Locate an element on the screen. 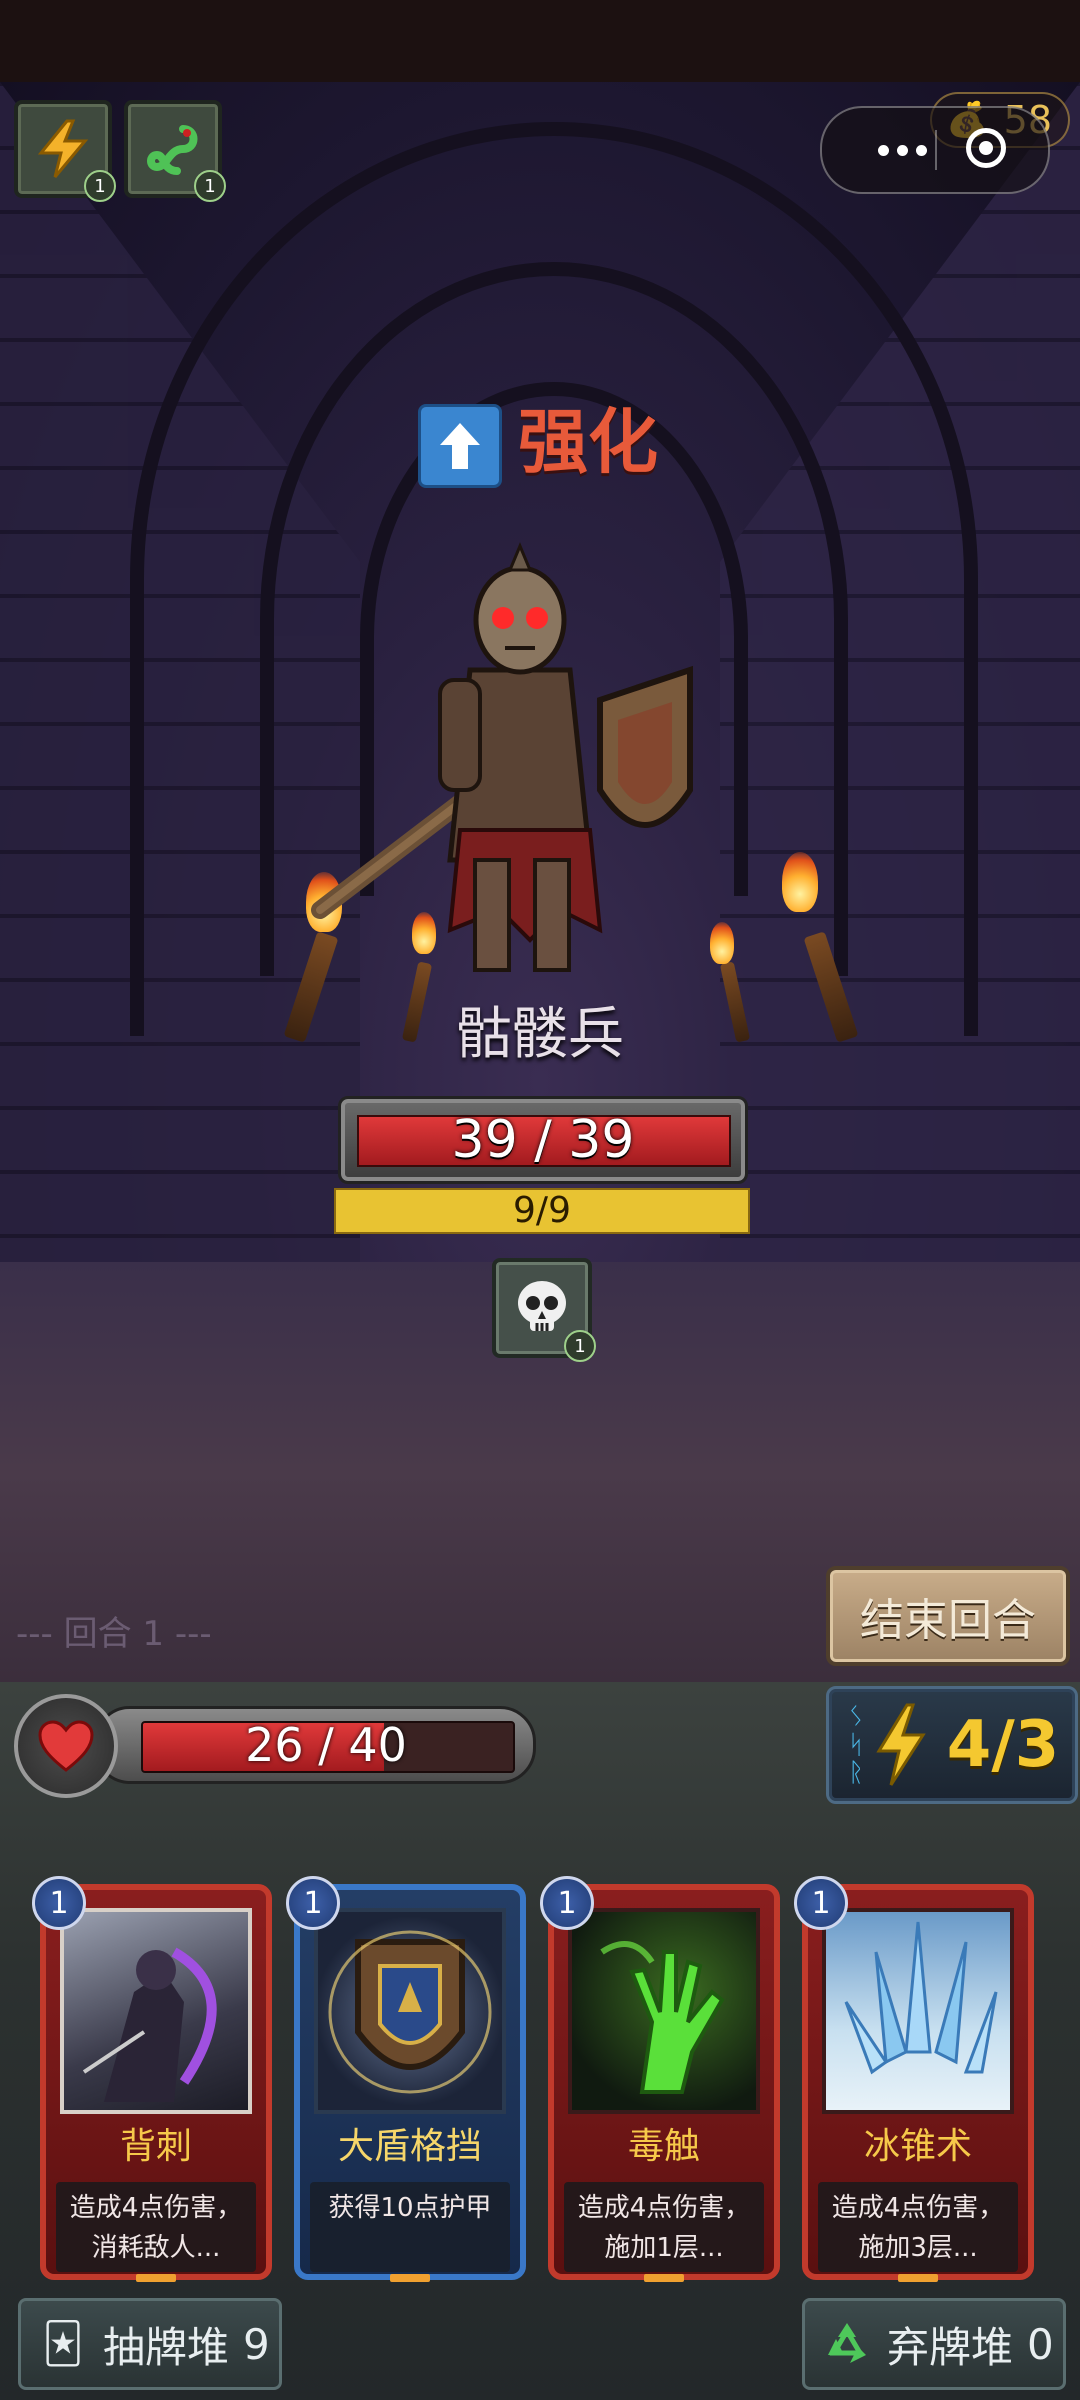 The height and width of the screenshot is (2400, 1080). target-close-icon is located at coordinates (986, 148).